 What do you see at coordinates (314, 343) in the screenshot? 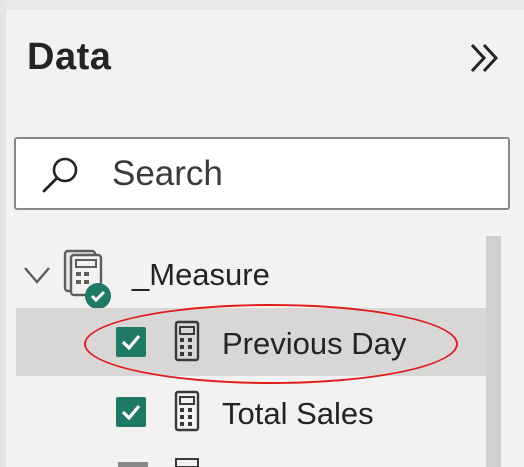
I see `field-label: Previous Day` at bounding box center [314, 343].